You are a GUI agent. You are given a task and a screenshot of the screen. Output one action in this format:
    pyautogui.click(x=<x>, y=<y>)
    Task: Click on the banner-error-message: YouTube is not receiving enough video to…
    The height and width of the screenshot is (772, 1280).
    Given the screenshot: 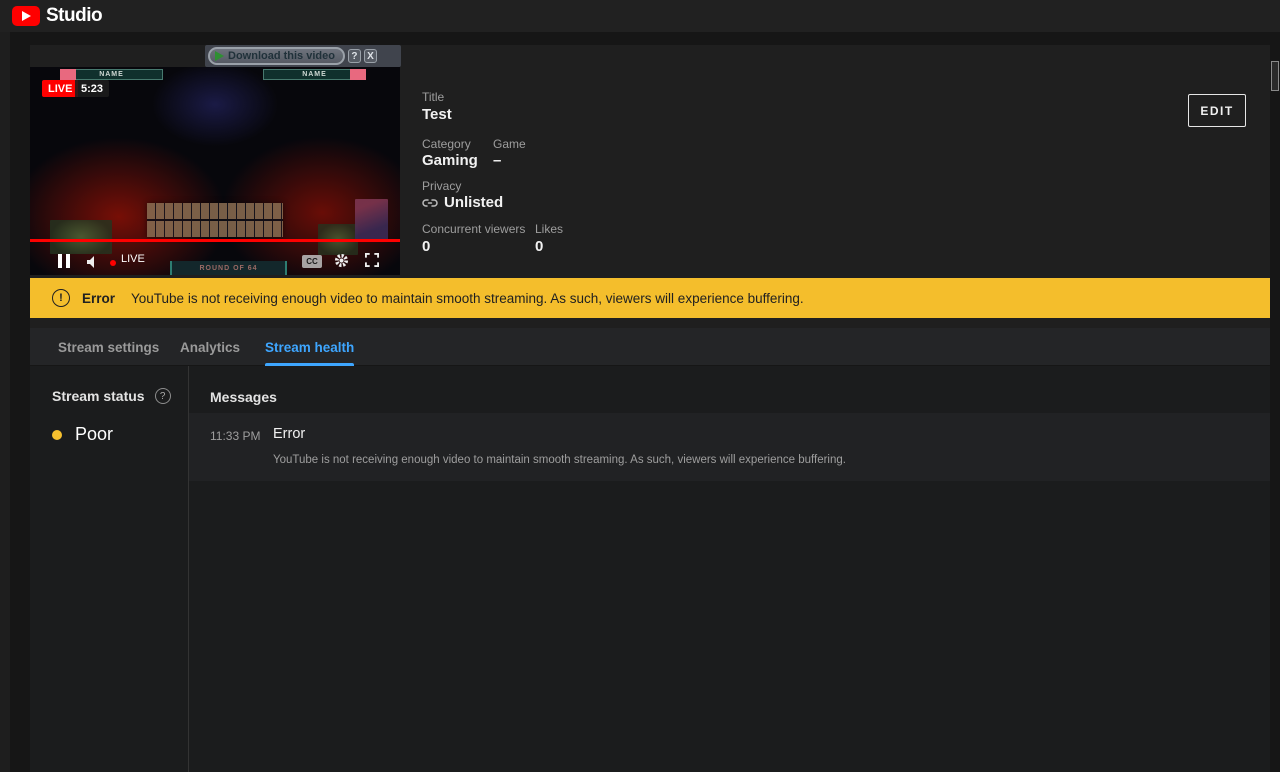 What is the action you would take?
    pyautogui.click(x=467, y=298)
    